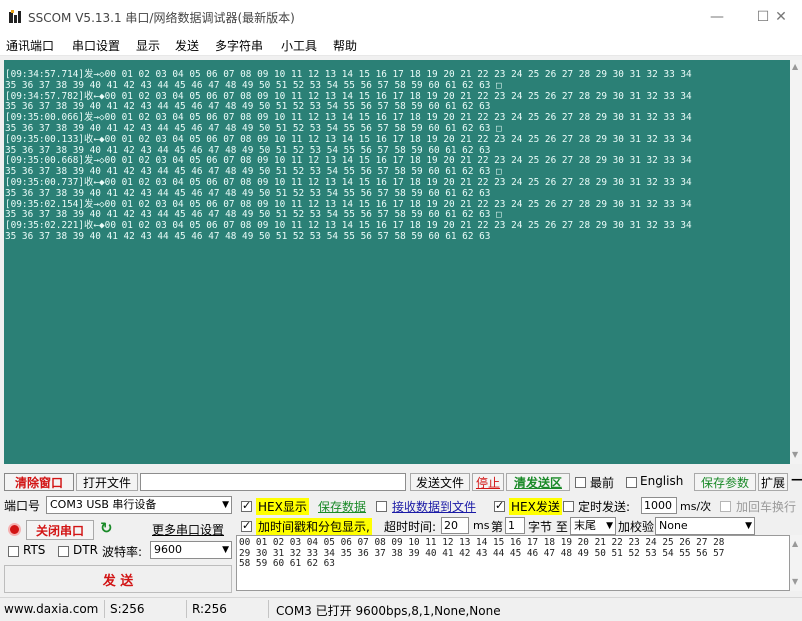  I want to click on topmost-label: 最前, so click(602, 483).